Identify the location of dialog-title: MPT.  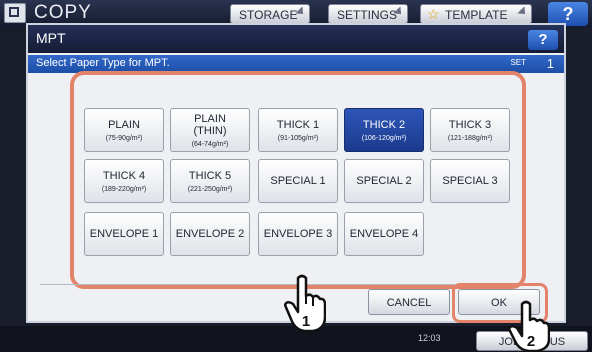
(51, 38).